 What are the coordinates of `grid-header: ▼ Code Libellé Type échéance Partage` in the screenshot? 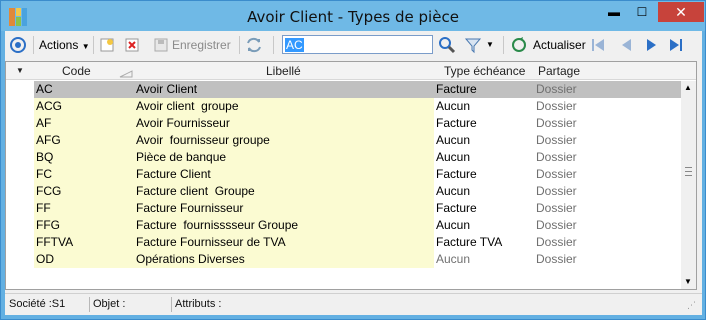 It's located at (351, 71).